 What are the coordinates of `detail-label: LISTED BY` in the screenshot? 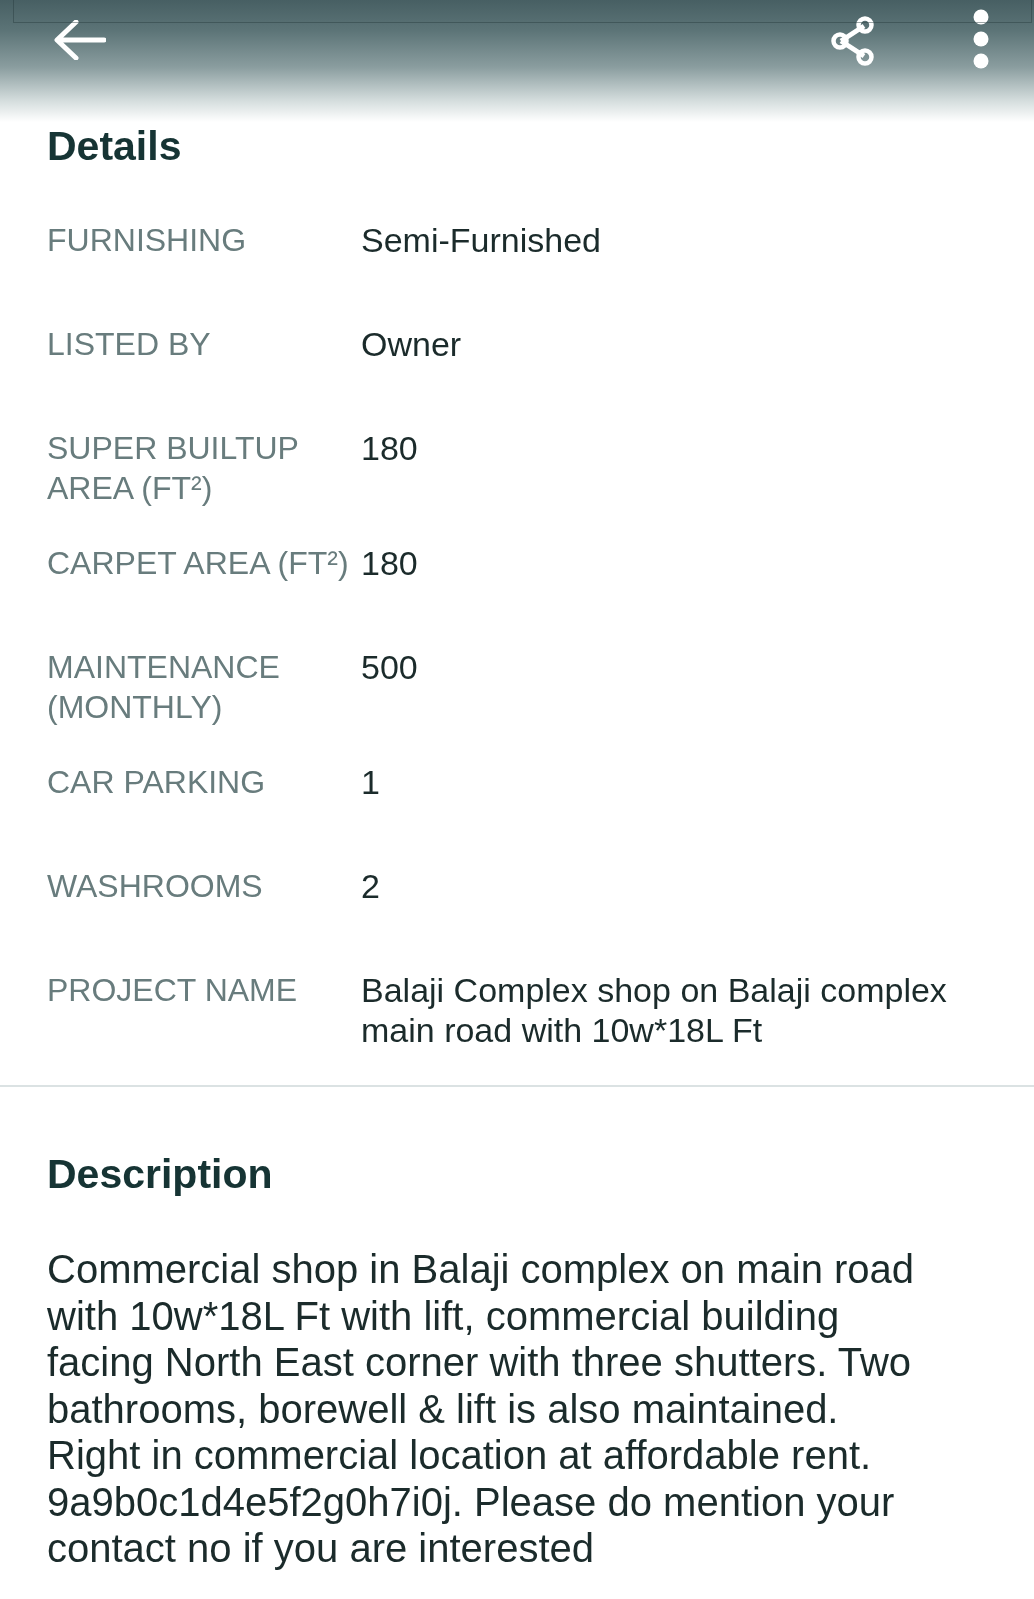 It's located at (129, 344).